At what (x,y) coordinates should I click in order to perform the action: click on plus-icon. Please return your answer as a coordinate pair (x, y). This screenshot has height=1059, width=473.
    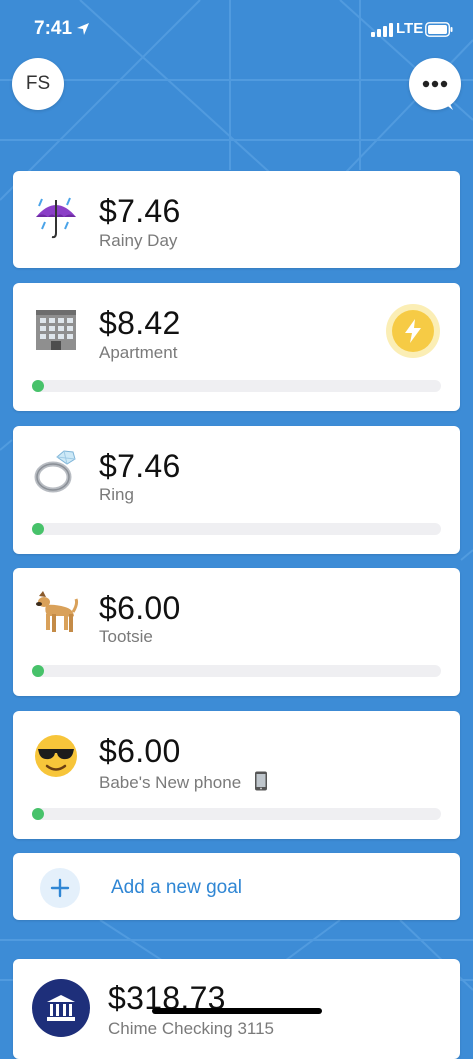
    Looking at the image, I should click on (60, 888).